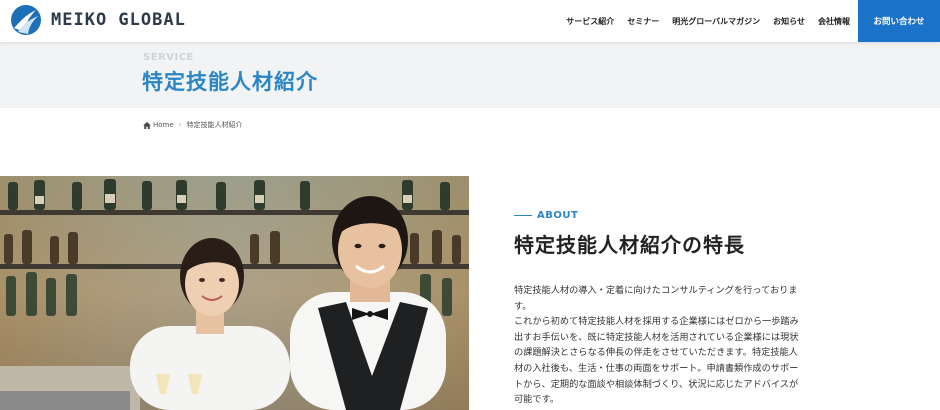 Image resolution: width=940 pixels, height=410 pixels. Describe the element at coordinates (629, 245) in the screenshot. I see `about-title: 特定技能人材紹介の特長` at that location.